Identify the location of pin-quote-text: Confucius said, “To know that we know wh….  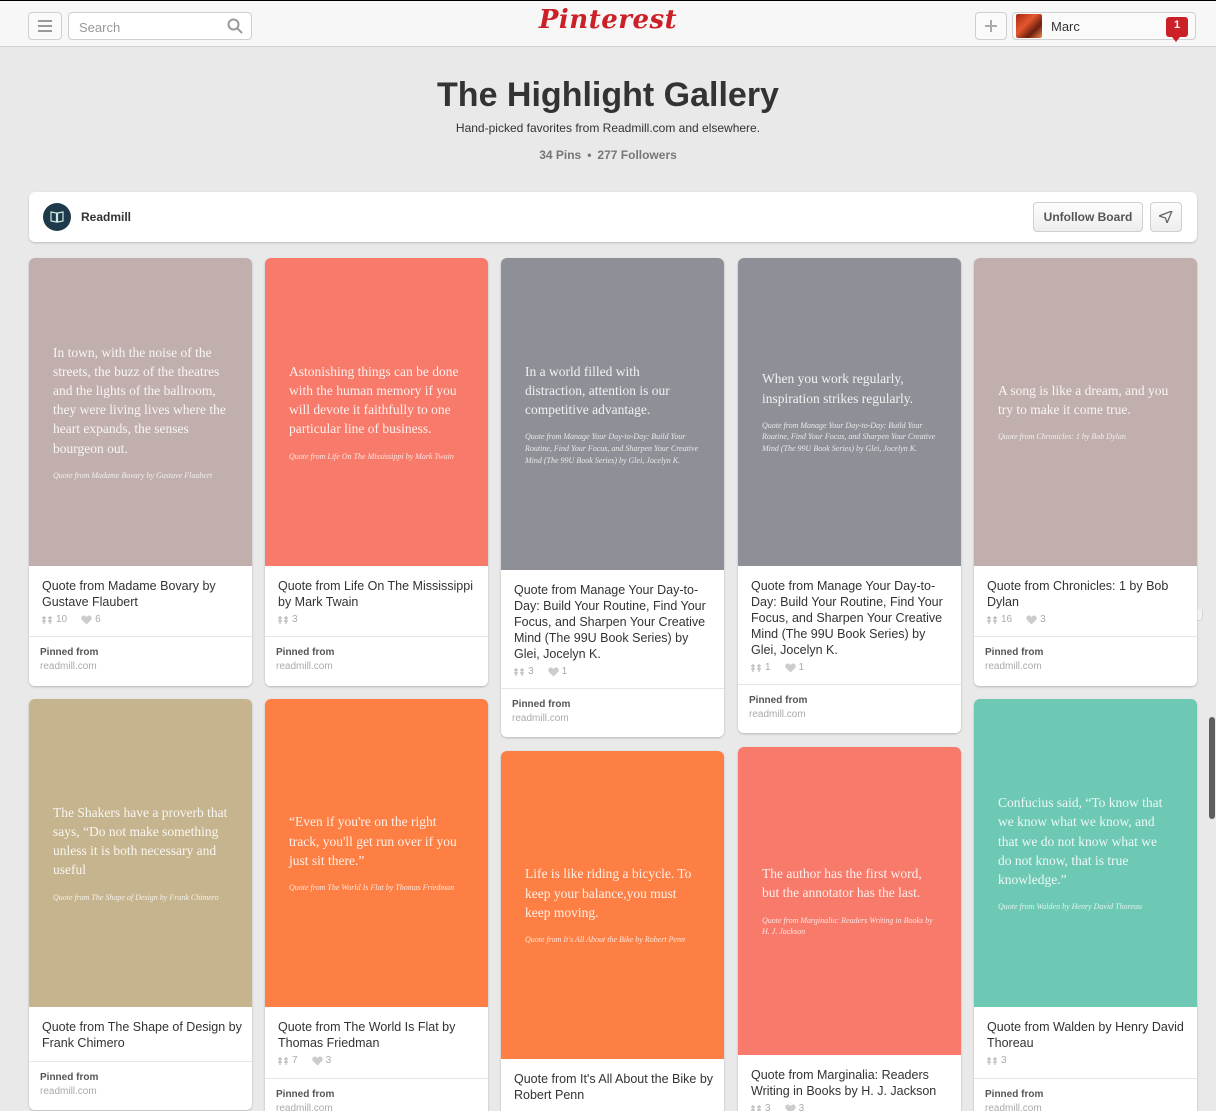
(1080, 841).